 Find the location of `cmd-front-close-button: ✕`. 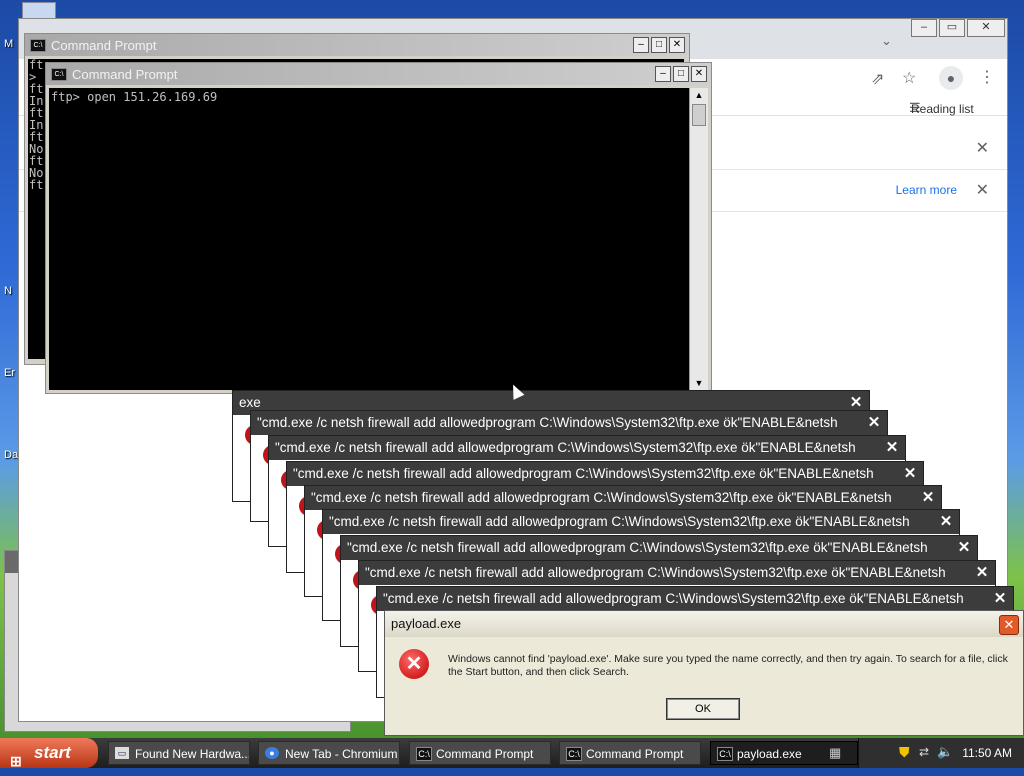

cmd-front-close-button: ✕ is located at coordinates (699, 74).